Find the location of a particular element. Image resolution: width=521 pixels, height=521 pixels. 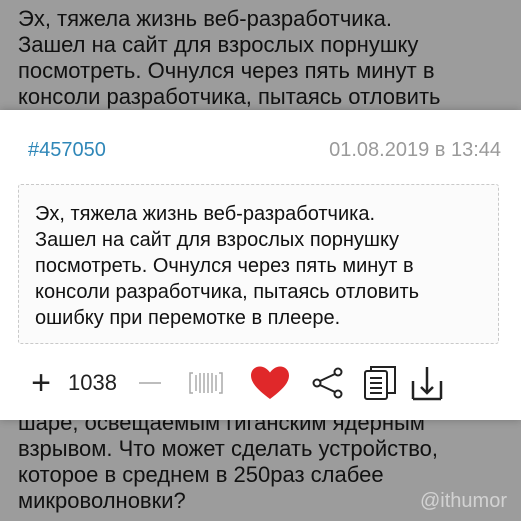

minus-icon is located at coordinates (149, 383).